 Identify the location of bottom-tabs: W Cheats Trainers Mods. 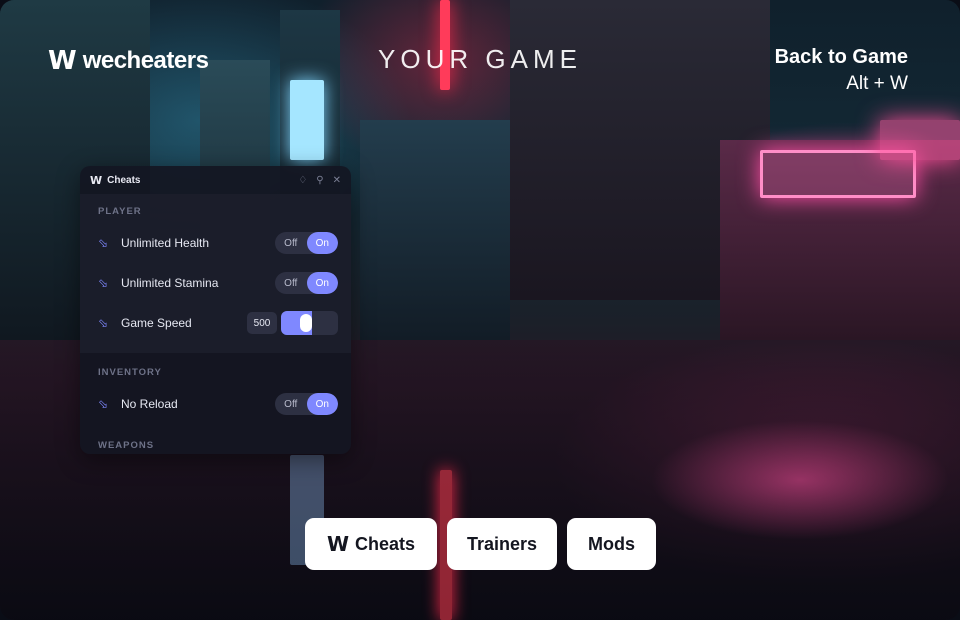
(480, 544).